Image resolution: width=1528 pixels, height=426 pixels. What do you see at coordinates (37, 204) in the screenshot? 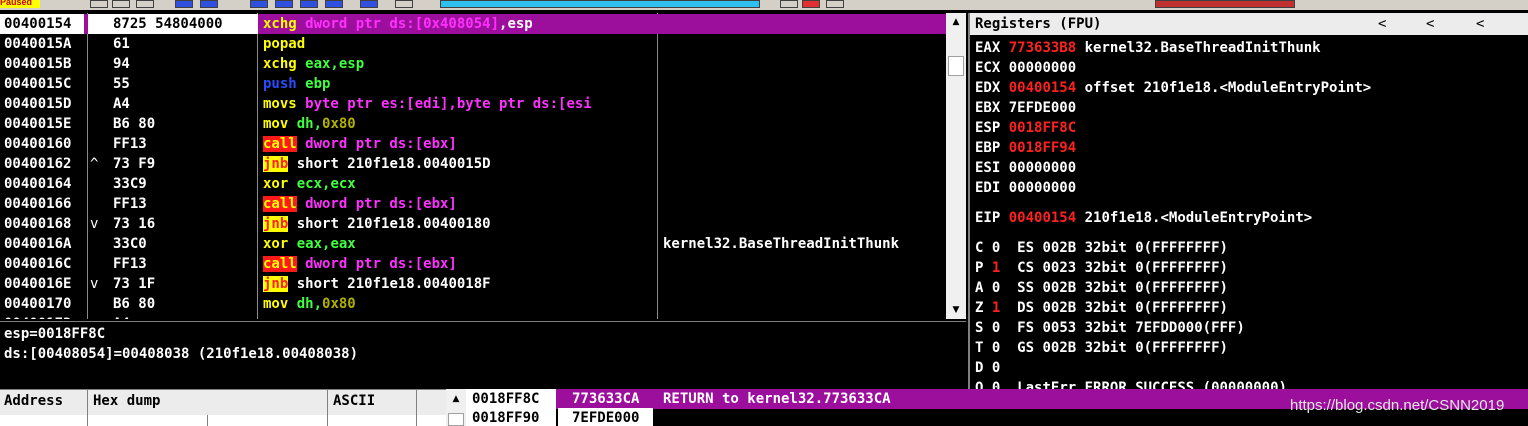
I see `disasm-address: 00400166` at bounding box center [37, 204].